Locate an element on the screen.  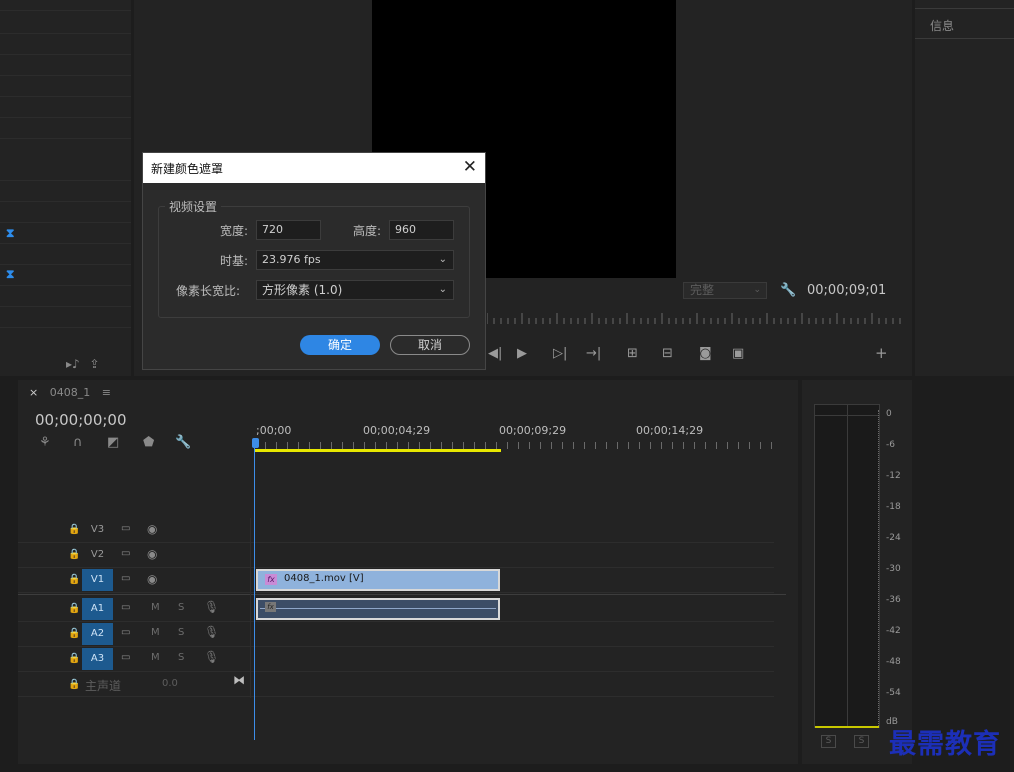
track-header-v1: 🔒 V1 ▭ ◉ is located at coordinates (134, 580).